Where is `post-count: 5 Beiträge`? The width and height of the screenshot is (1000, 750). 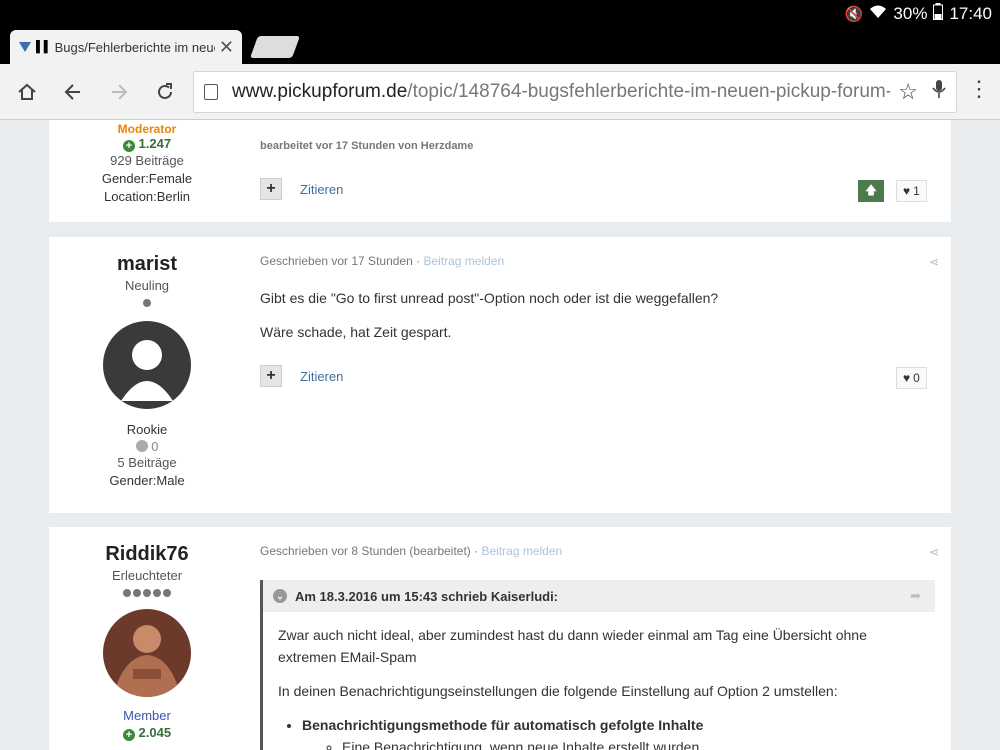
post-count: 5 Beiträge is located at coordinates (147, 462).